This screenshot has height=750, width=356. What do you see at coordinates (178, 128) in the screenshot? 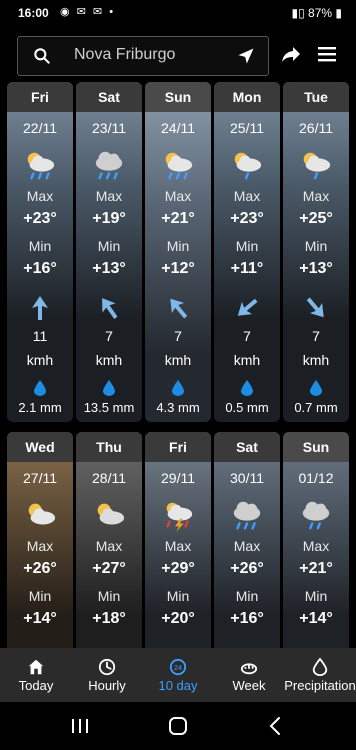
I see `day-date: 24/11` at bounding box center [178, 128].